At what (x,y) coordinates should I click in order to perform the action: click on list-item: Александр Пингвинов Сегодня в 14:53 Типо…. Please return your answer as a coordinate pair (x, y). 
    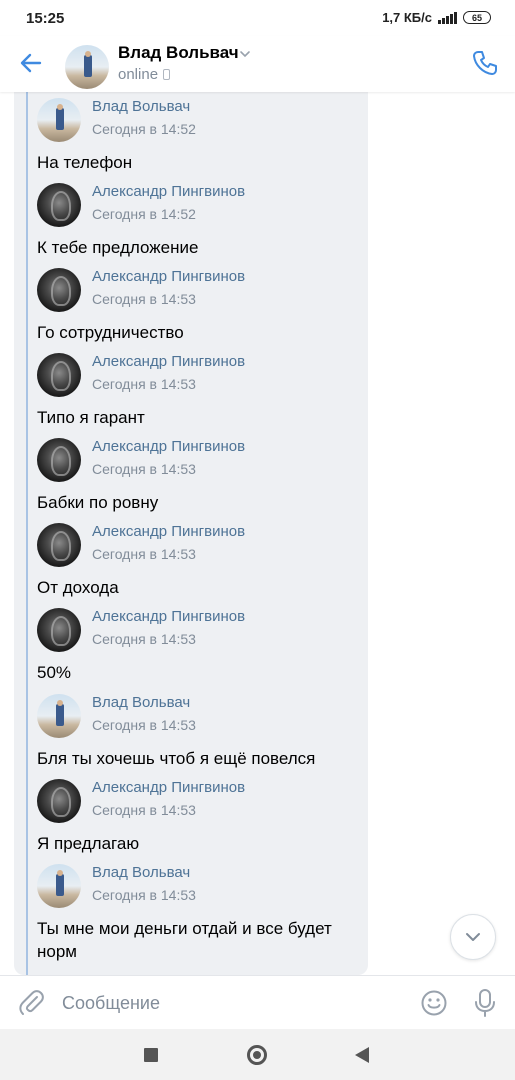
    Looking at the image, I should click on (257, 389).